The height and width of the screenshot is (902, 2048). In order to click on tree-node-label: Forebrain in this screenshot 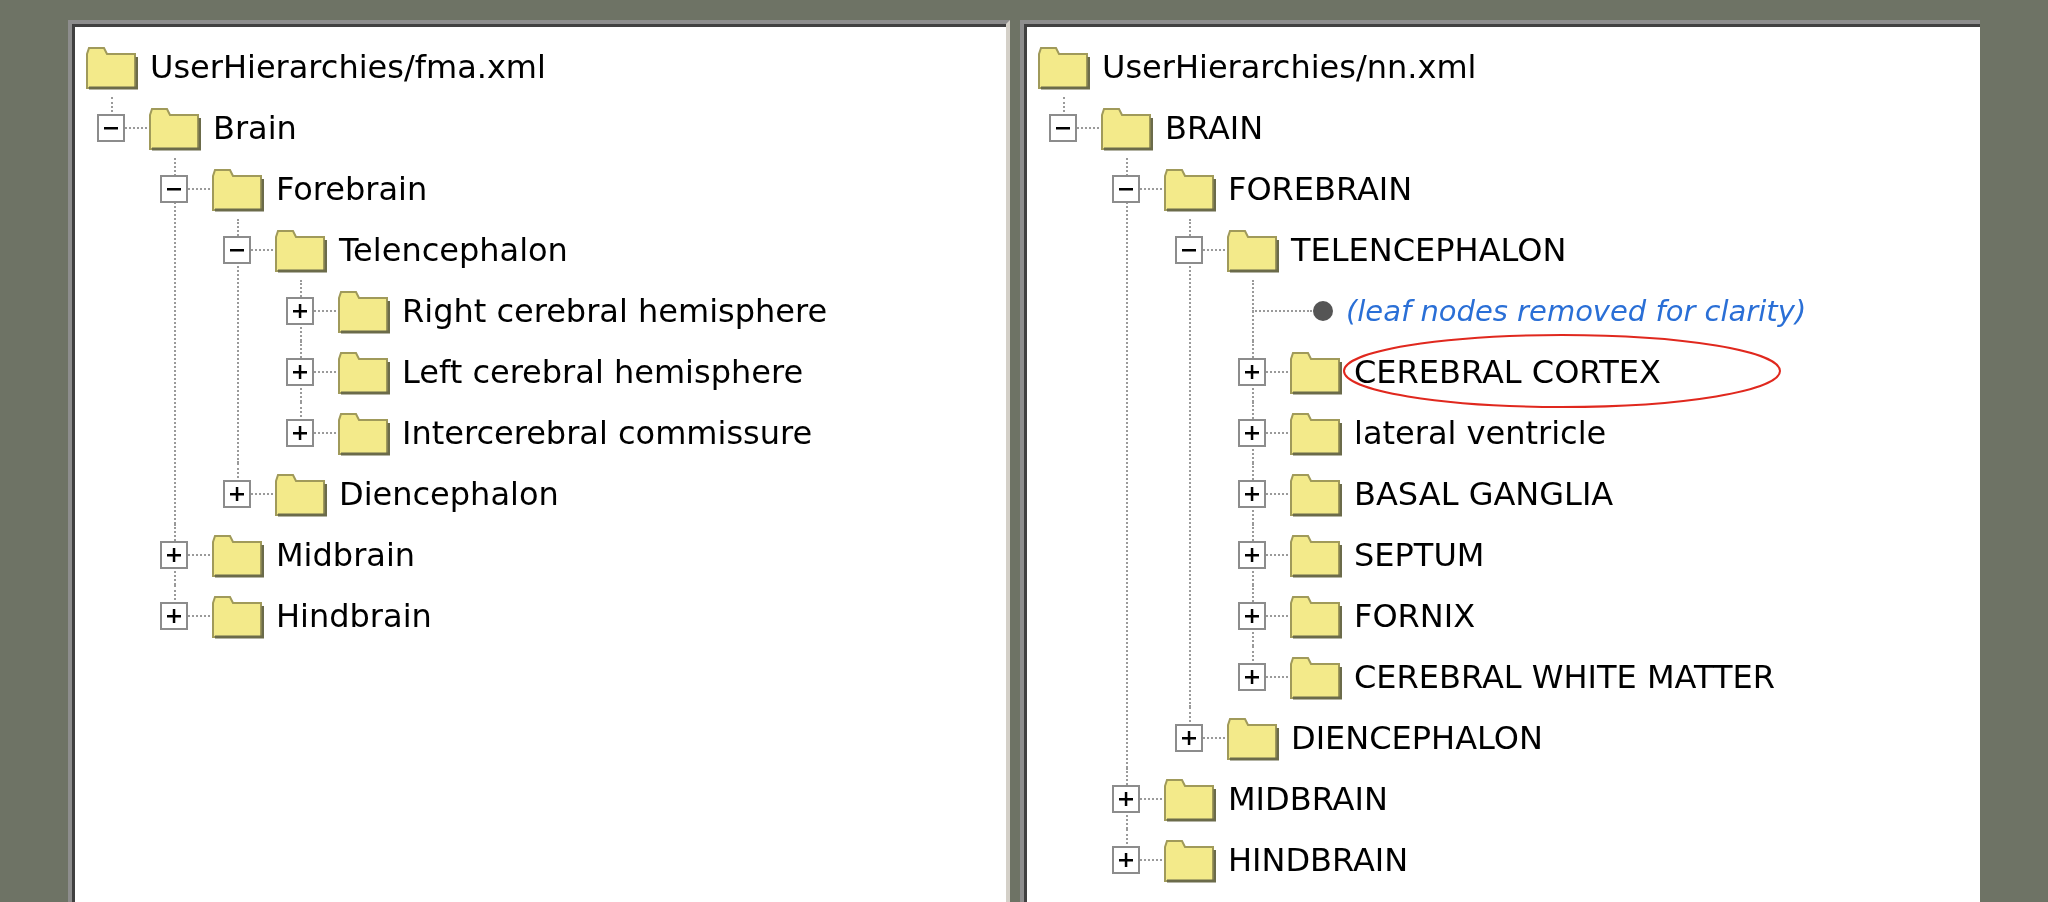, I will do `click(352, 188)`.